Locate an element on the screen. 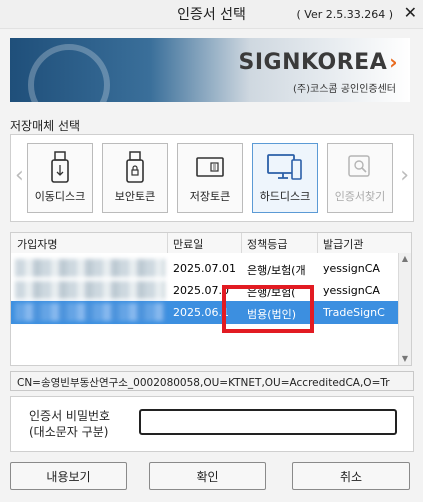 The image size is (423, 502). password-panel: 인증서 비밀번호 (대소문자 구분) is located at coordinates (212, 424).